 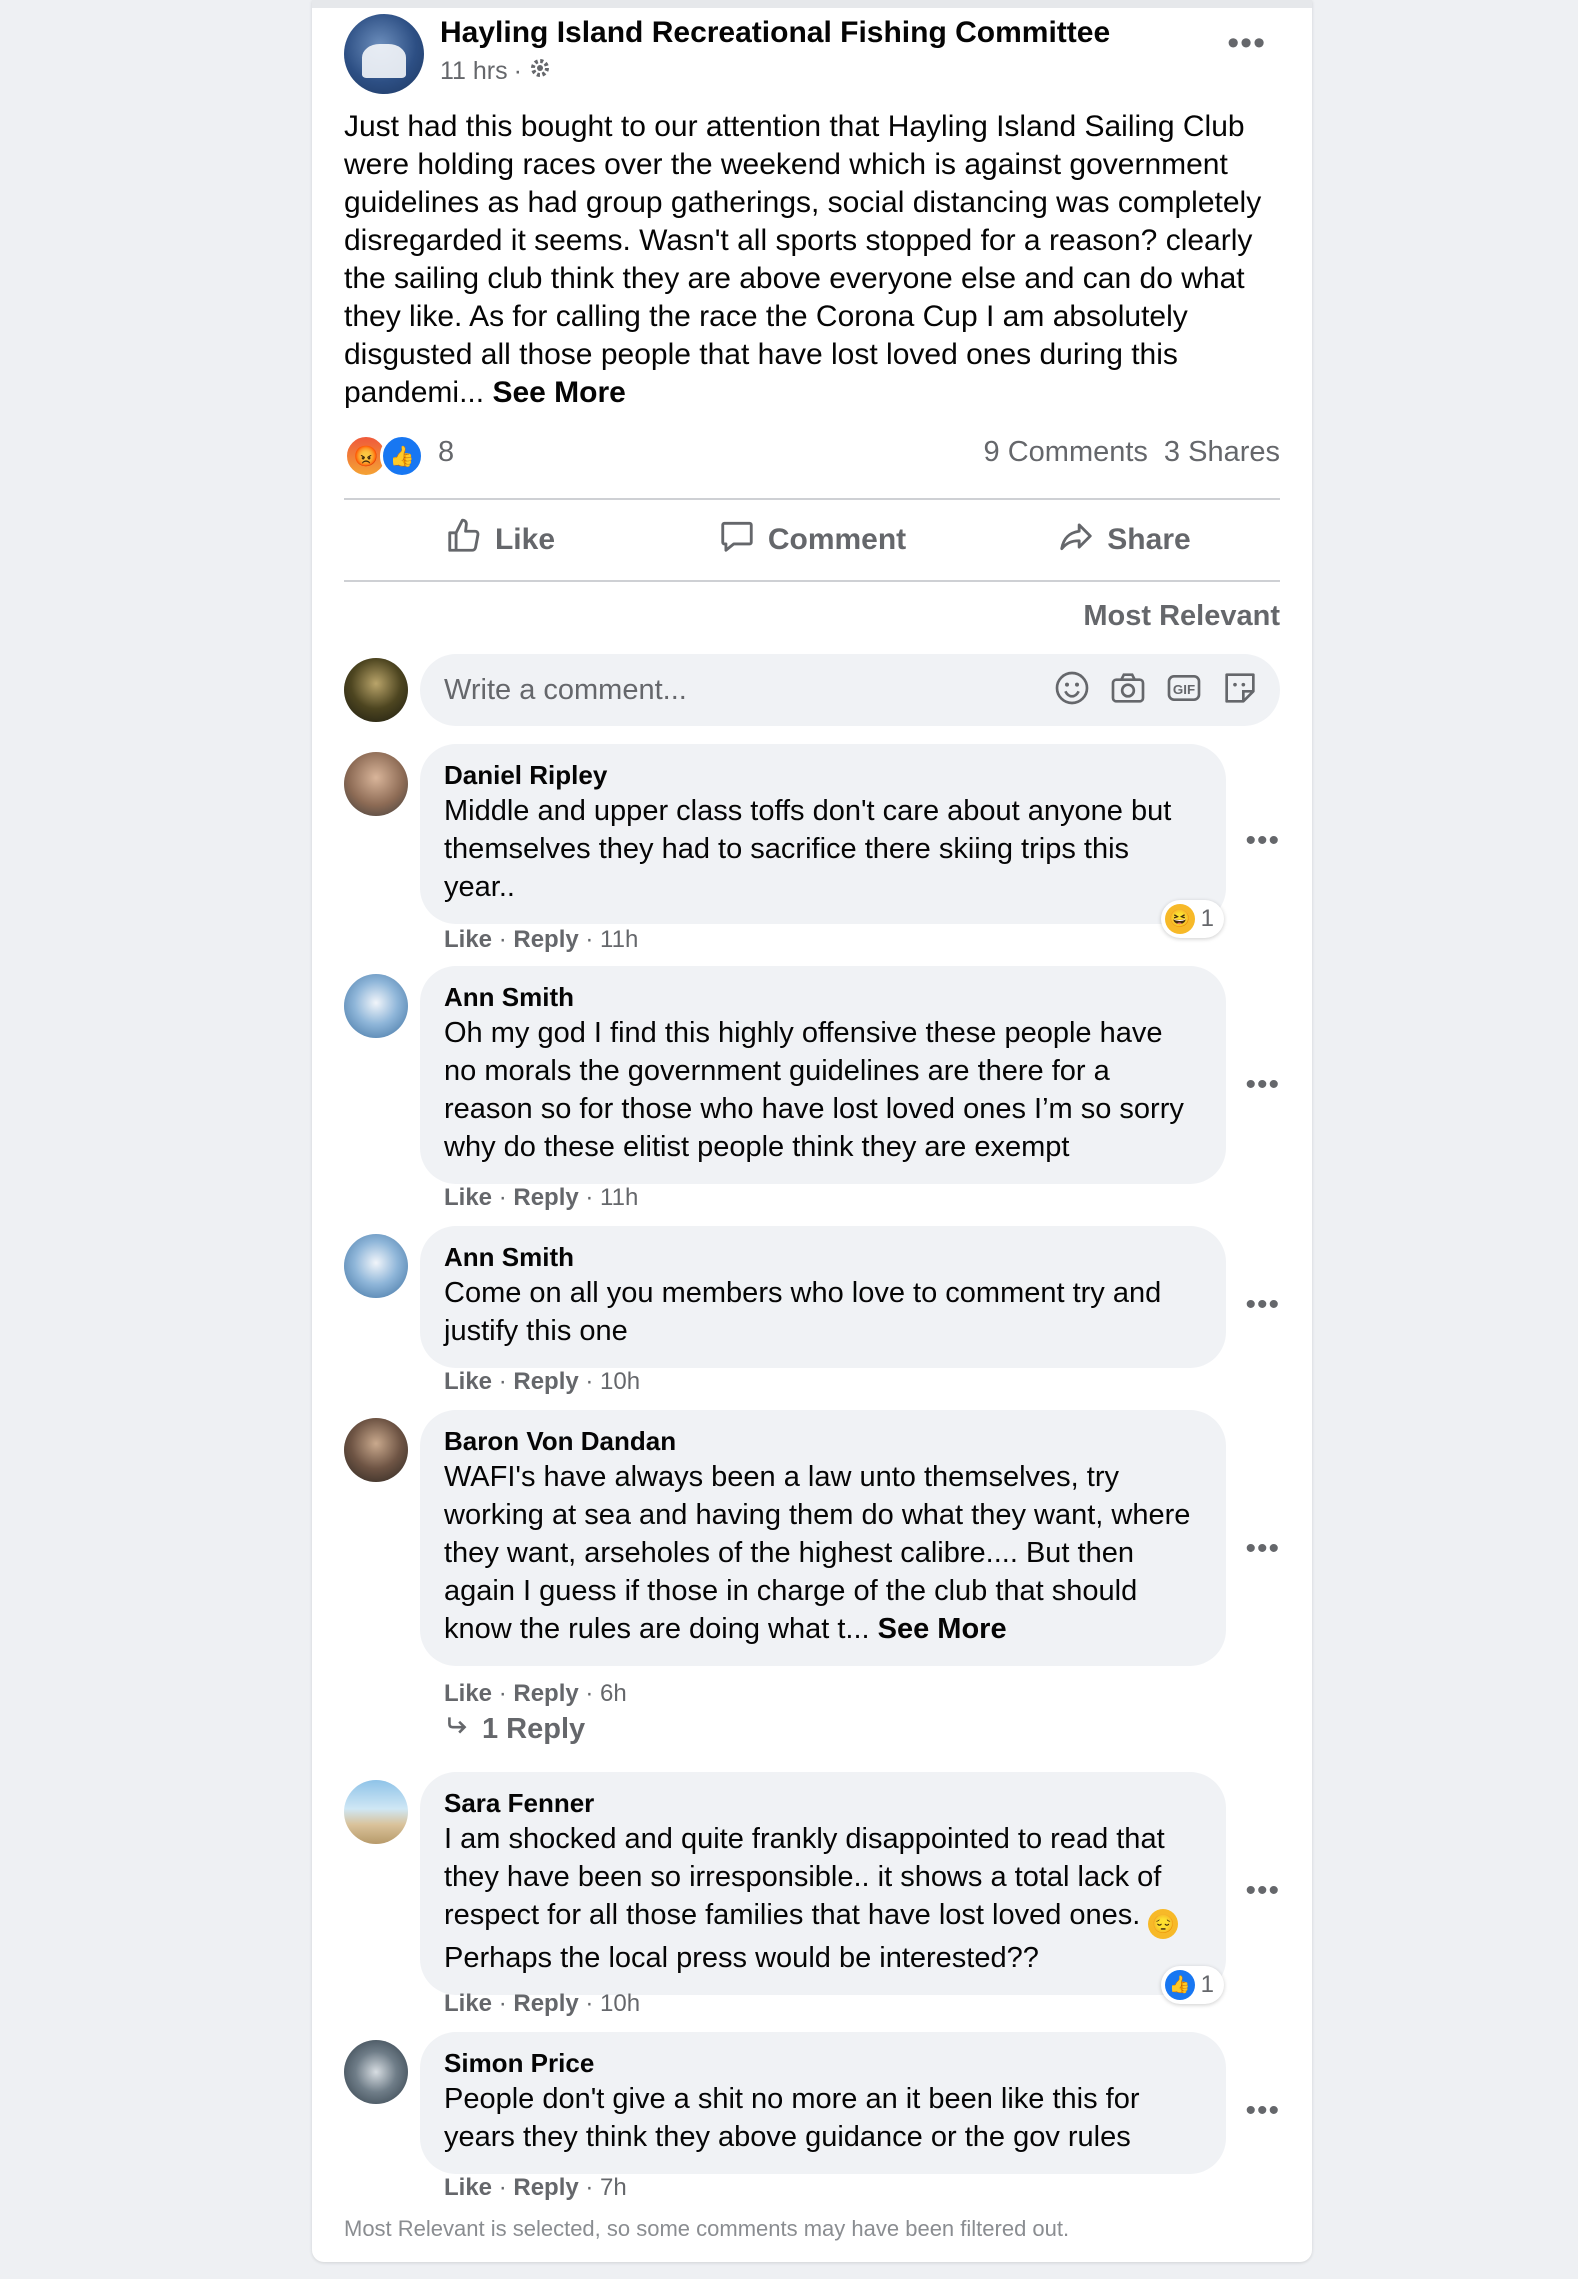 I want to click on reaction-count: 1, so click(x=1207, y=1984).